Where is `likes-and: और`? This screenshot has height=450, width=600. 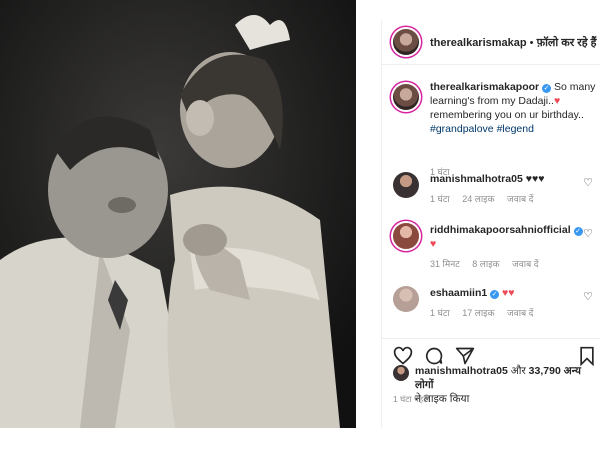
likes-and: और is located at coordinates (518, 371).